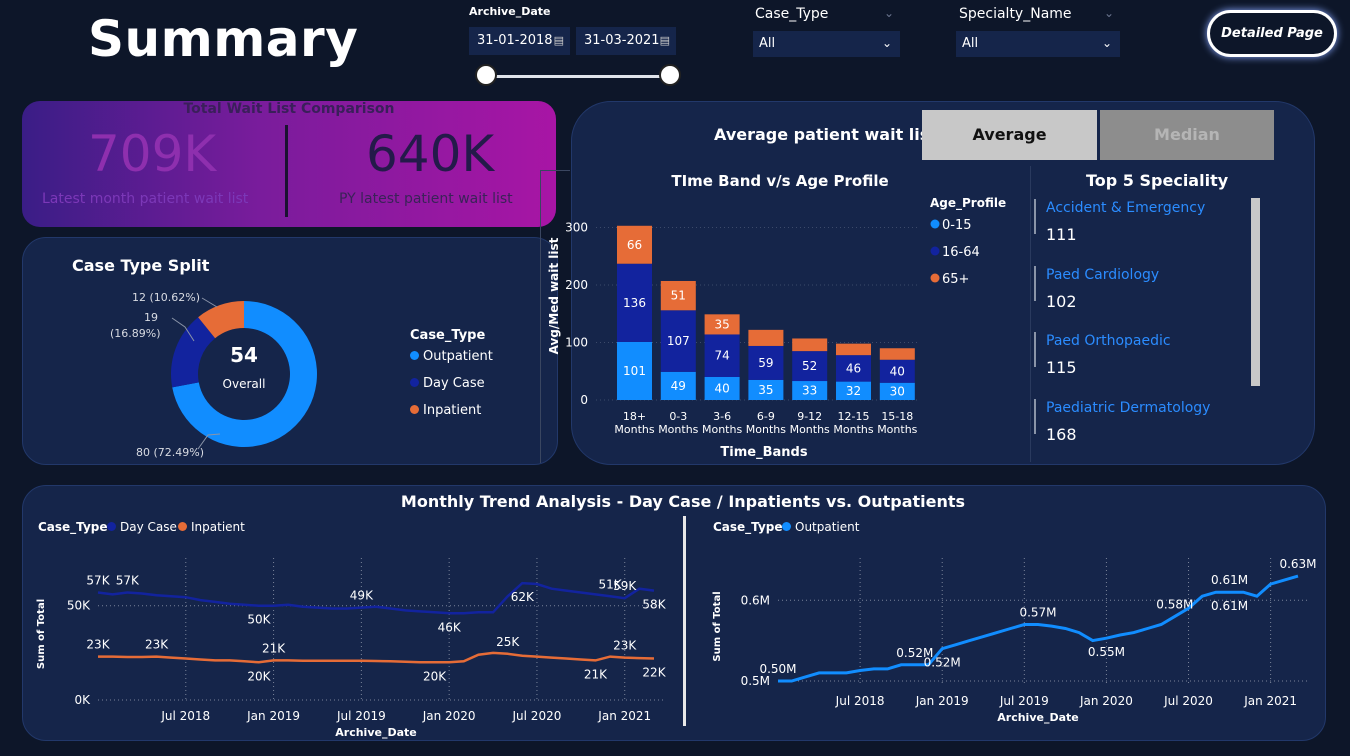 Image resolution: width=1350 pixels, height=756 pixels. What do you see at coordinates (79, 606) in the screenshot?
I see `y-tick-label: 50K` at bounding box center [79, 606].